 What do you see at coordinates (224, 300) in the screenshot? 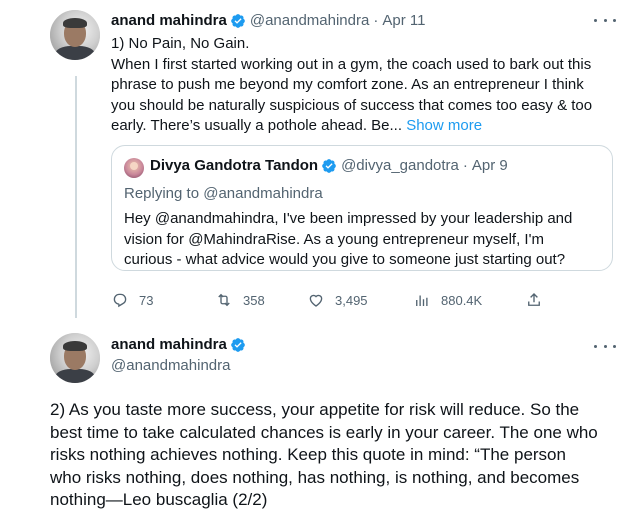
I see `retweet-icon` at bounding box center [224, 300].